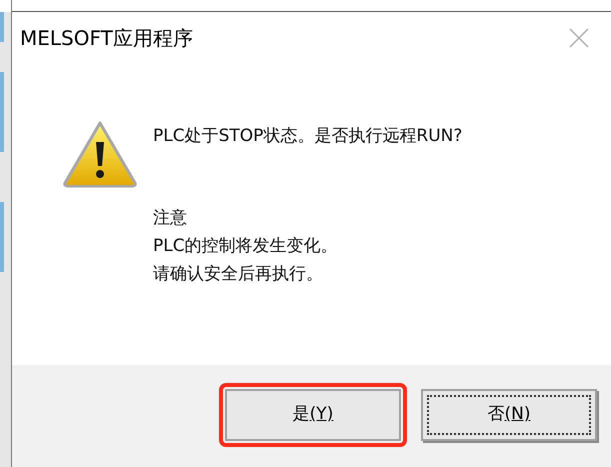  What do you see at coordinates (313, 415) in the screenshot?
I see `dialog-button: 是(Y)` at bounding box center [313, 415].